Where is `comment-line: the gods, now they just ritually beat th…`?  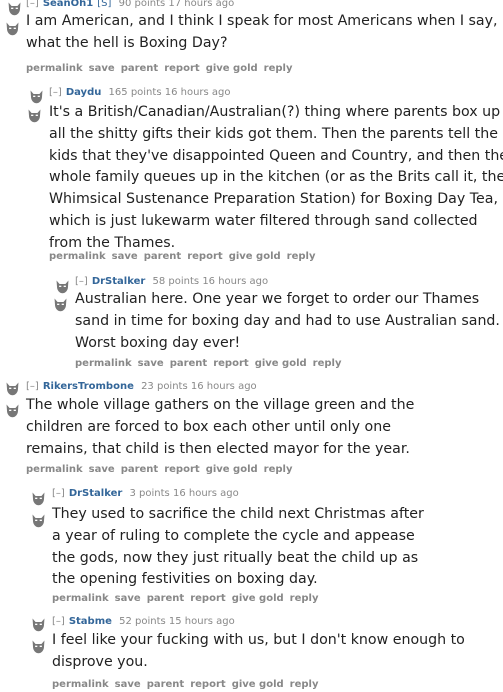
comment-line: the gods, now they just ritually beat th… is located at coordinates (235, 557).